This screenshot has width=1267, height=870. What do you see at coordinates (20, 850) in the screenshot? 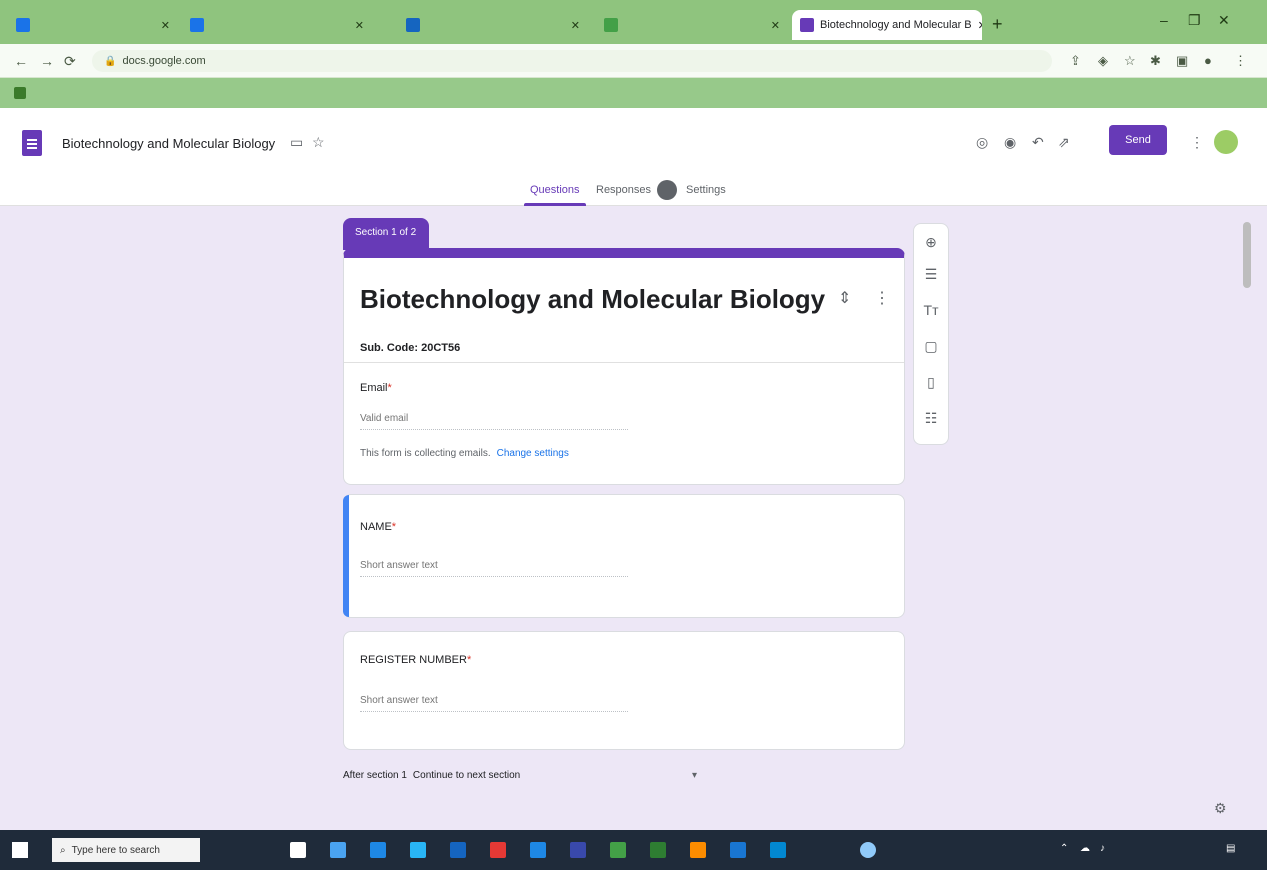
I see `windows-start-icon` at bounding box center [20, 850].